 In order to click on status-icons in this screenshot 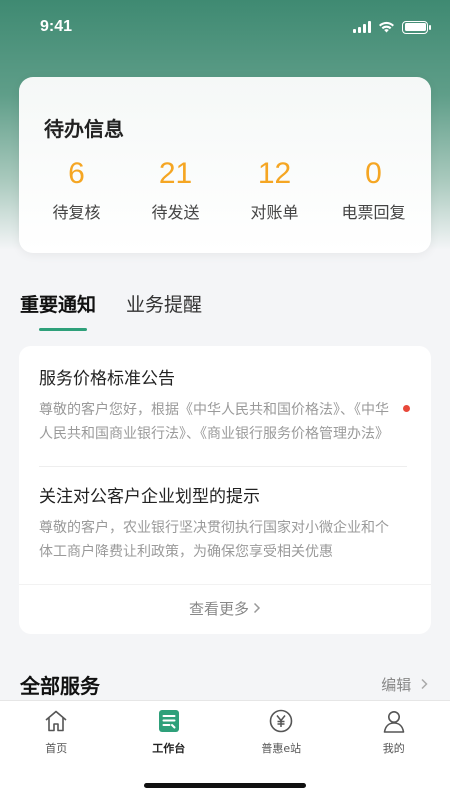, I will do `click(392, 27)`.